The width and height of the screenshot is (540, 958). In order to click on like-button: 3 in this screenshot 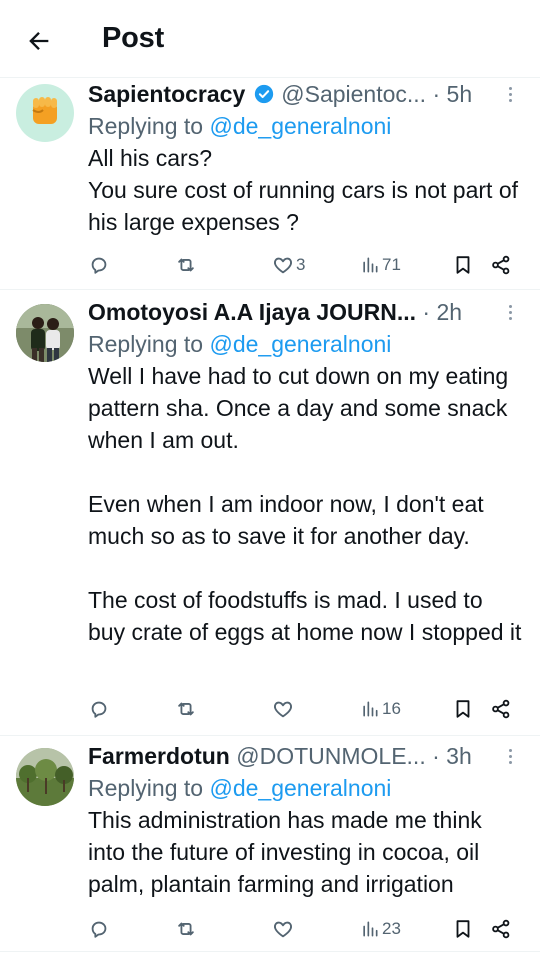, I will do `click(288, 265)`.